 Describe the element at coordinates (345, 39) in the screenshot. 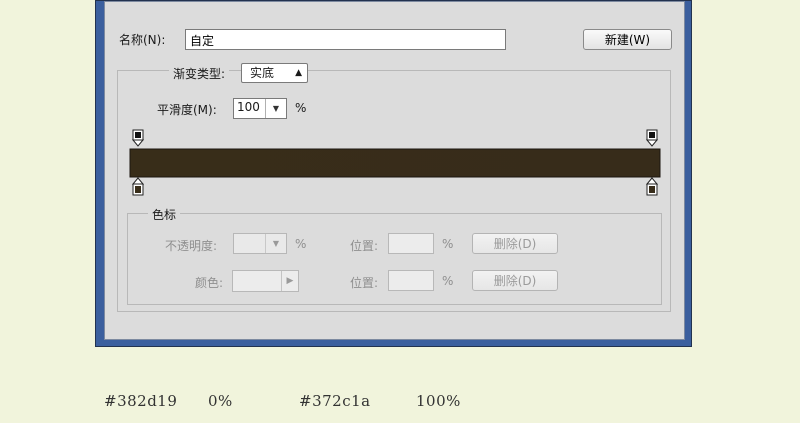

I see `name-input: 自定` at that location.